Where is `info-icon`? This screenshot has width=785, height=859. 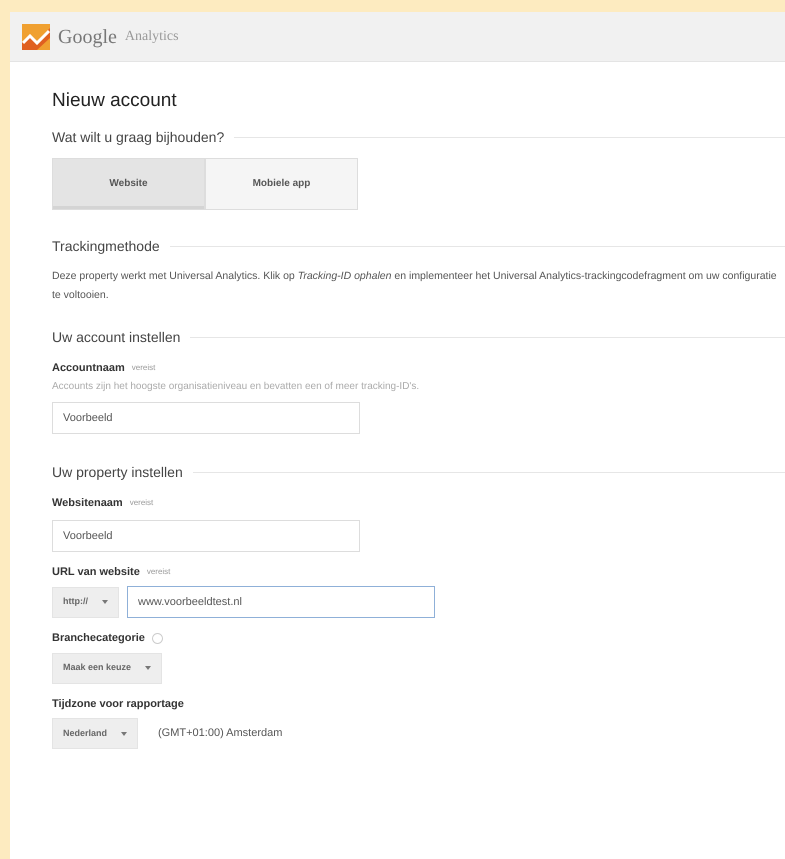 info-icon is located at coordinates (157, 638).